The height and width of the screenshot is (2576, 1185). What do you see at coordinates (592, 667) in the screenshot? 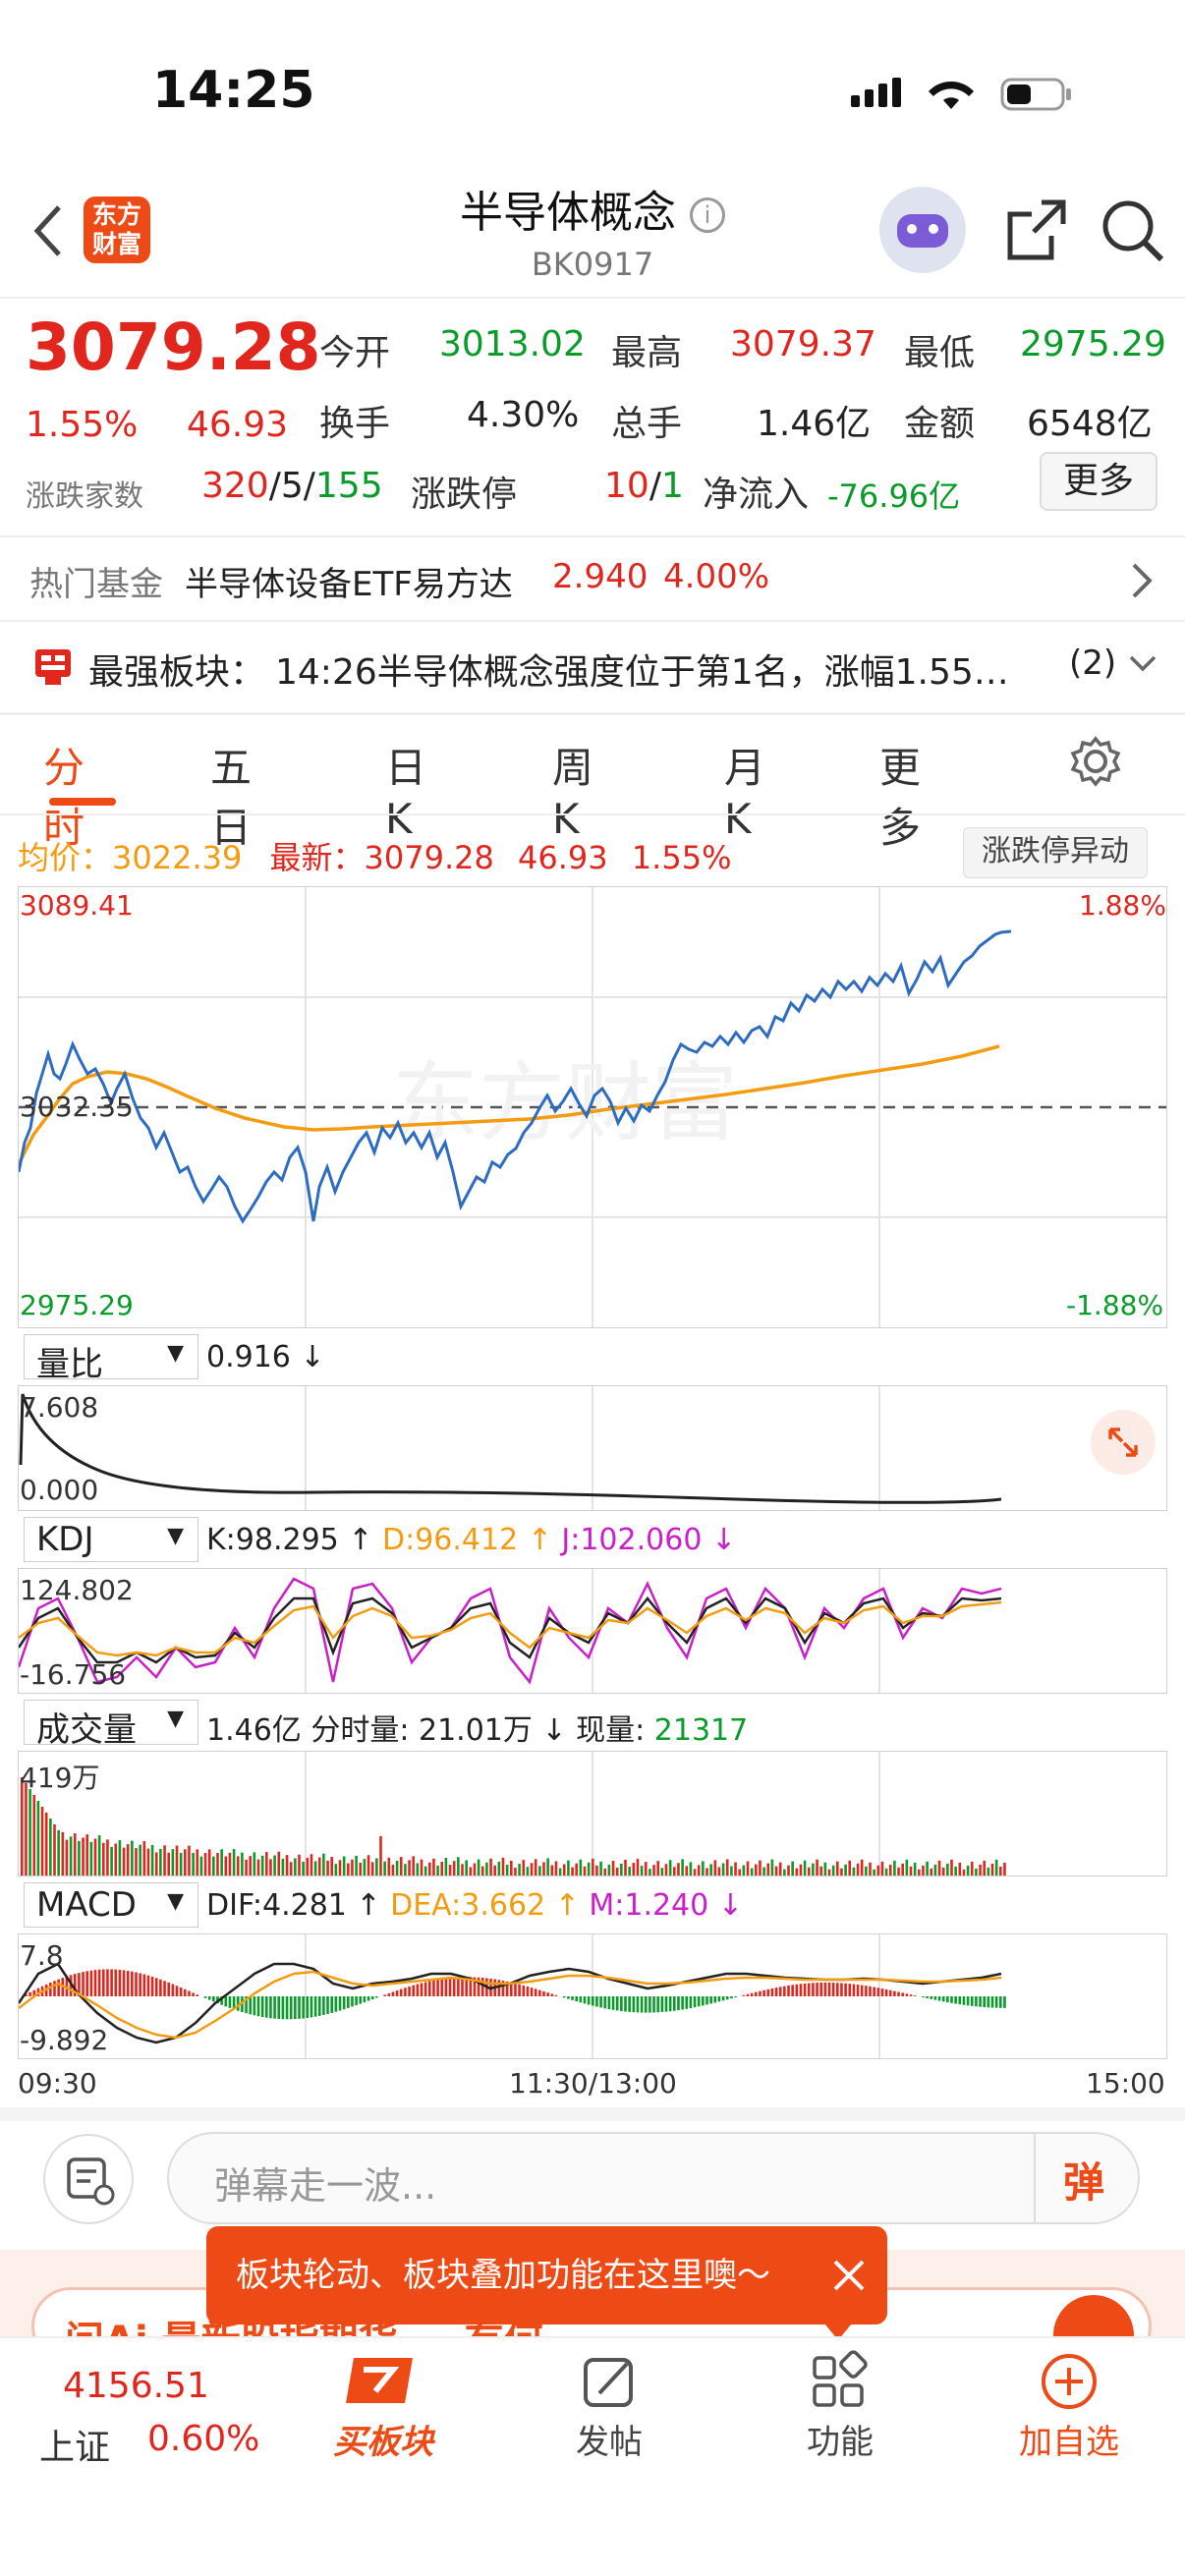
I see `strong-board-notice: 最强板块： 14:26半导体概念强度位于第1名，涨幅1.55… (2)` at bounding box center [592, 667].